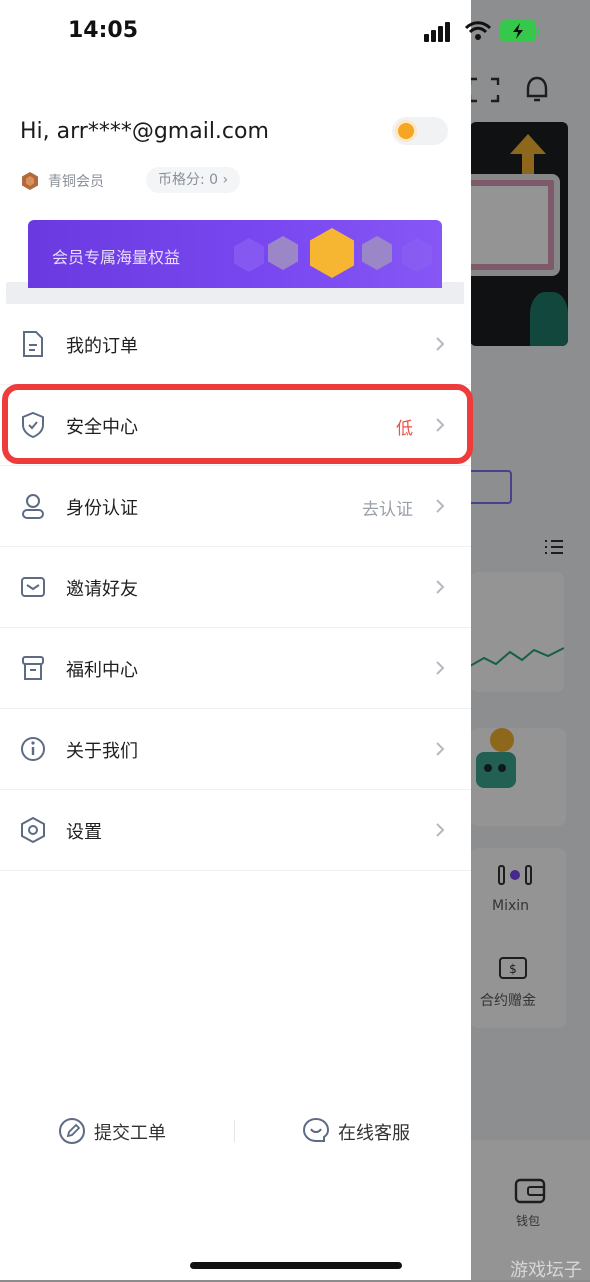  What do you see at coordinates (235, 506) in the screenshot?
I see `menu-item-identity: 身份认证 去认证` at bounding box center [235, 506].